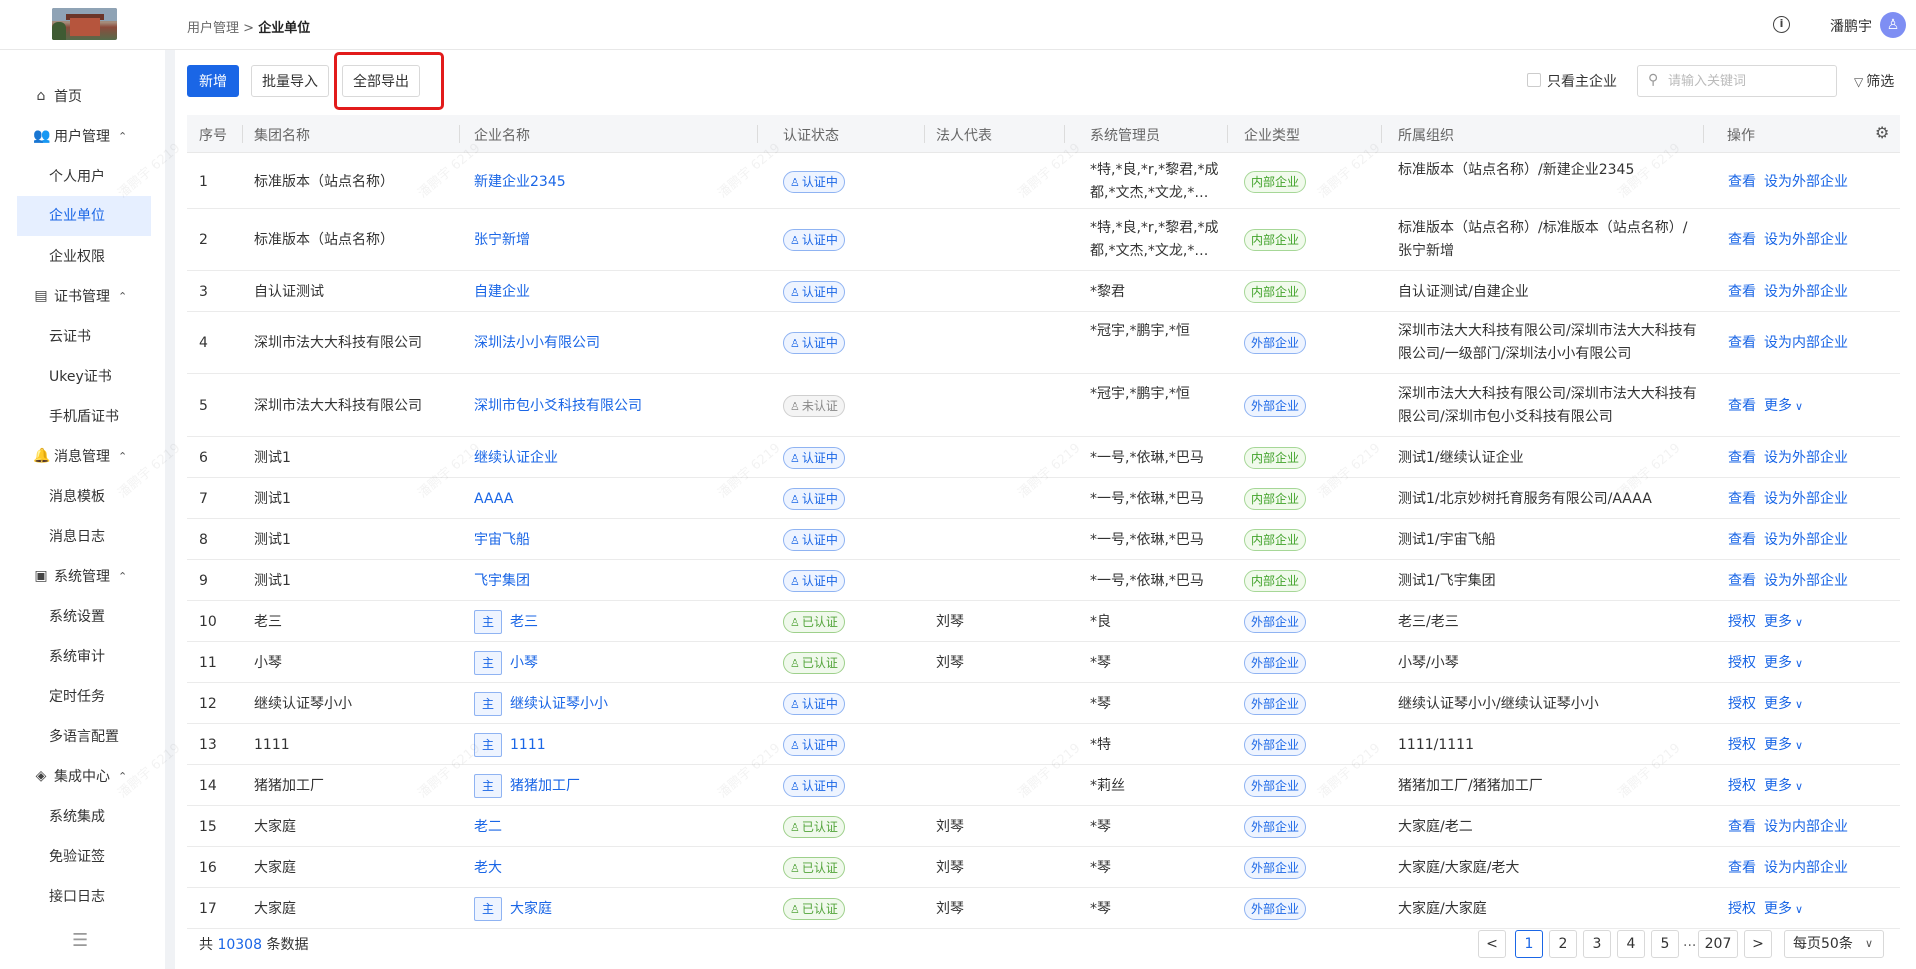 The width and height of the screenshot is (1916, 969). What do you see at coordinates (80, 576) in the screenshot?
I see `sidebar-group-sys-mgmt: ▣ 系统管理 ⌃` at bounding box center [80, 576].